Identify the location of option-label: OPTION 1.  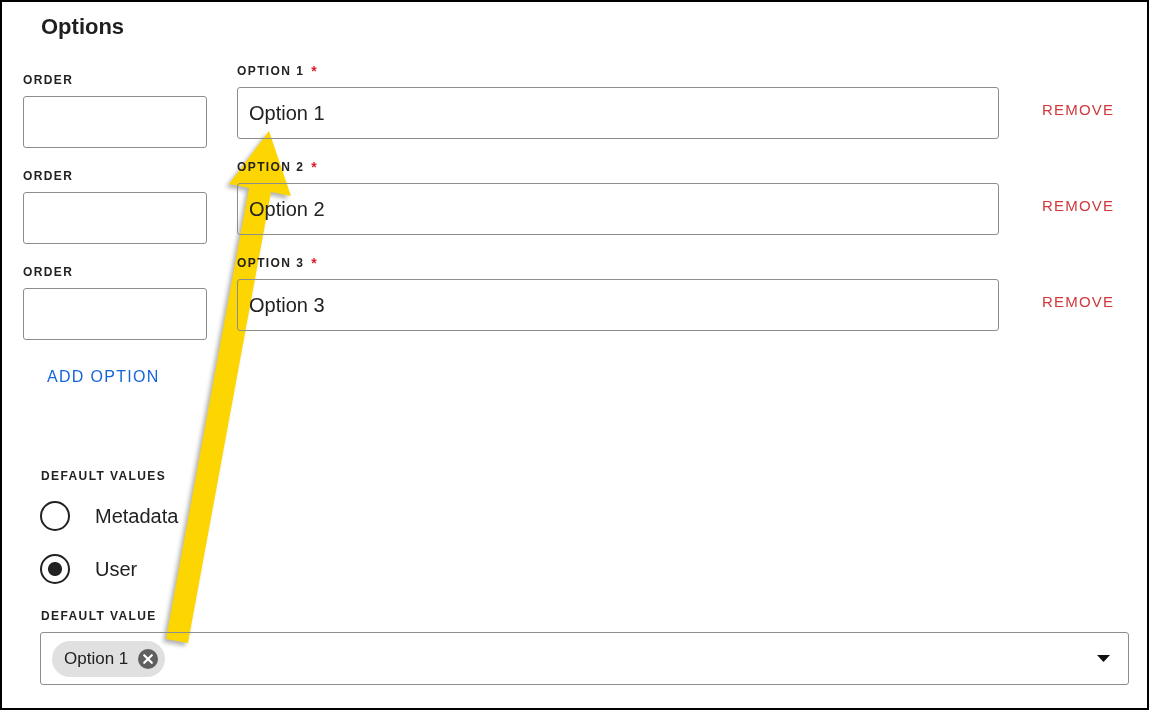
(271, 71).